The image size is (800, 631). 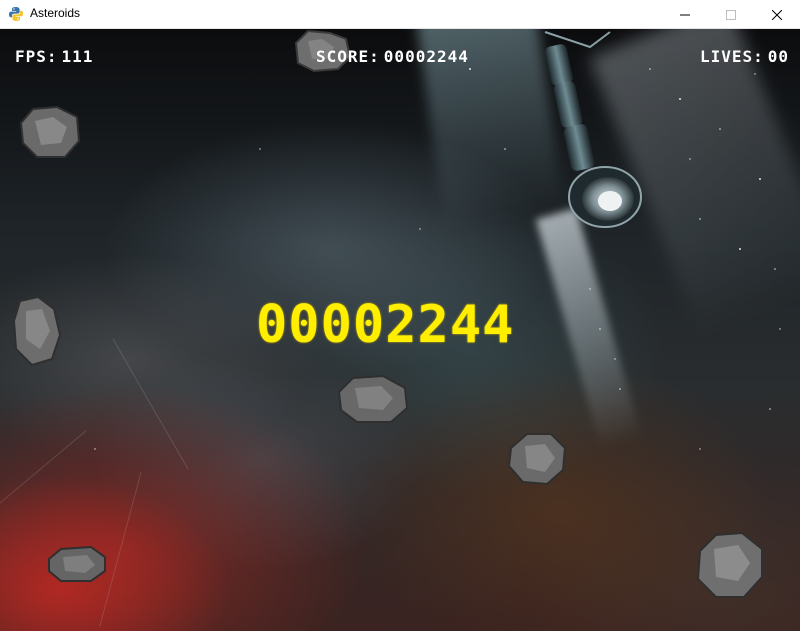 What do you see at coordinates (55, 13) in the screenshot?
I see `window-title: Asteroids` at bounding box center [55, 13].